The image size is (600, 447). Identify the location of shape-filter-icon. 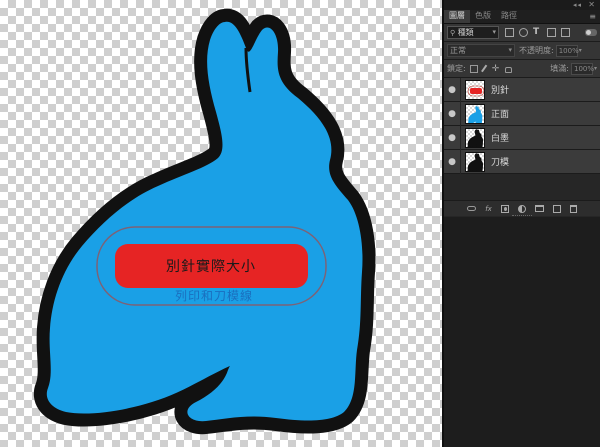
(551, 32).